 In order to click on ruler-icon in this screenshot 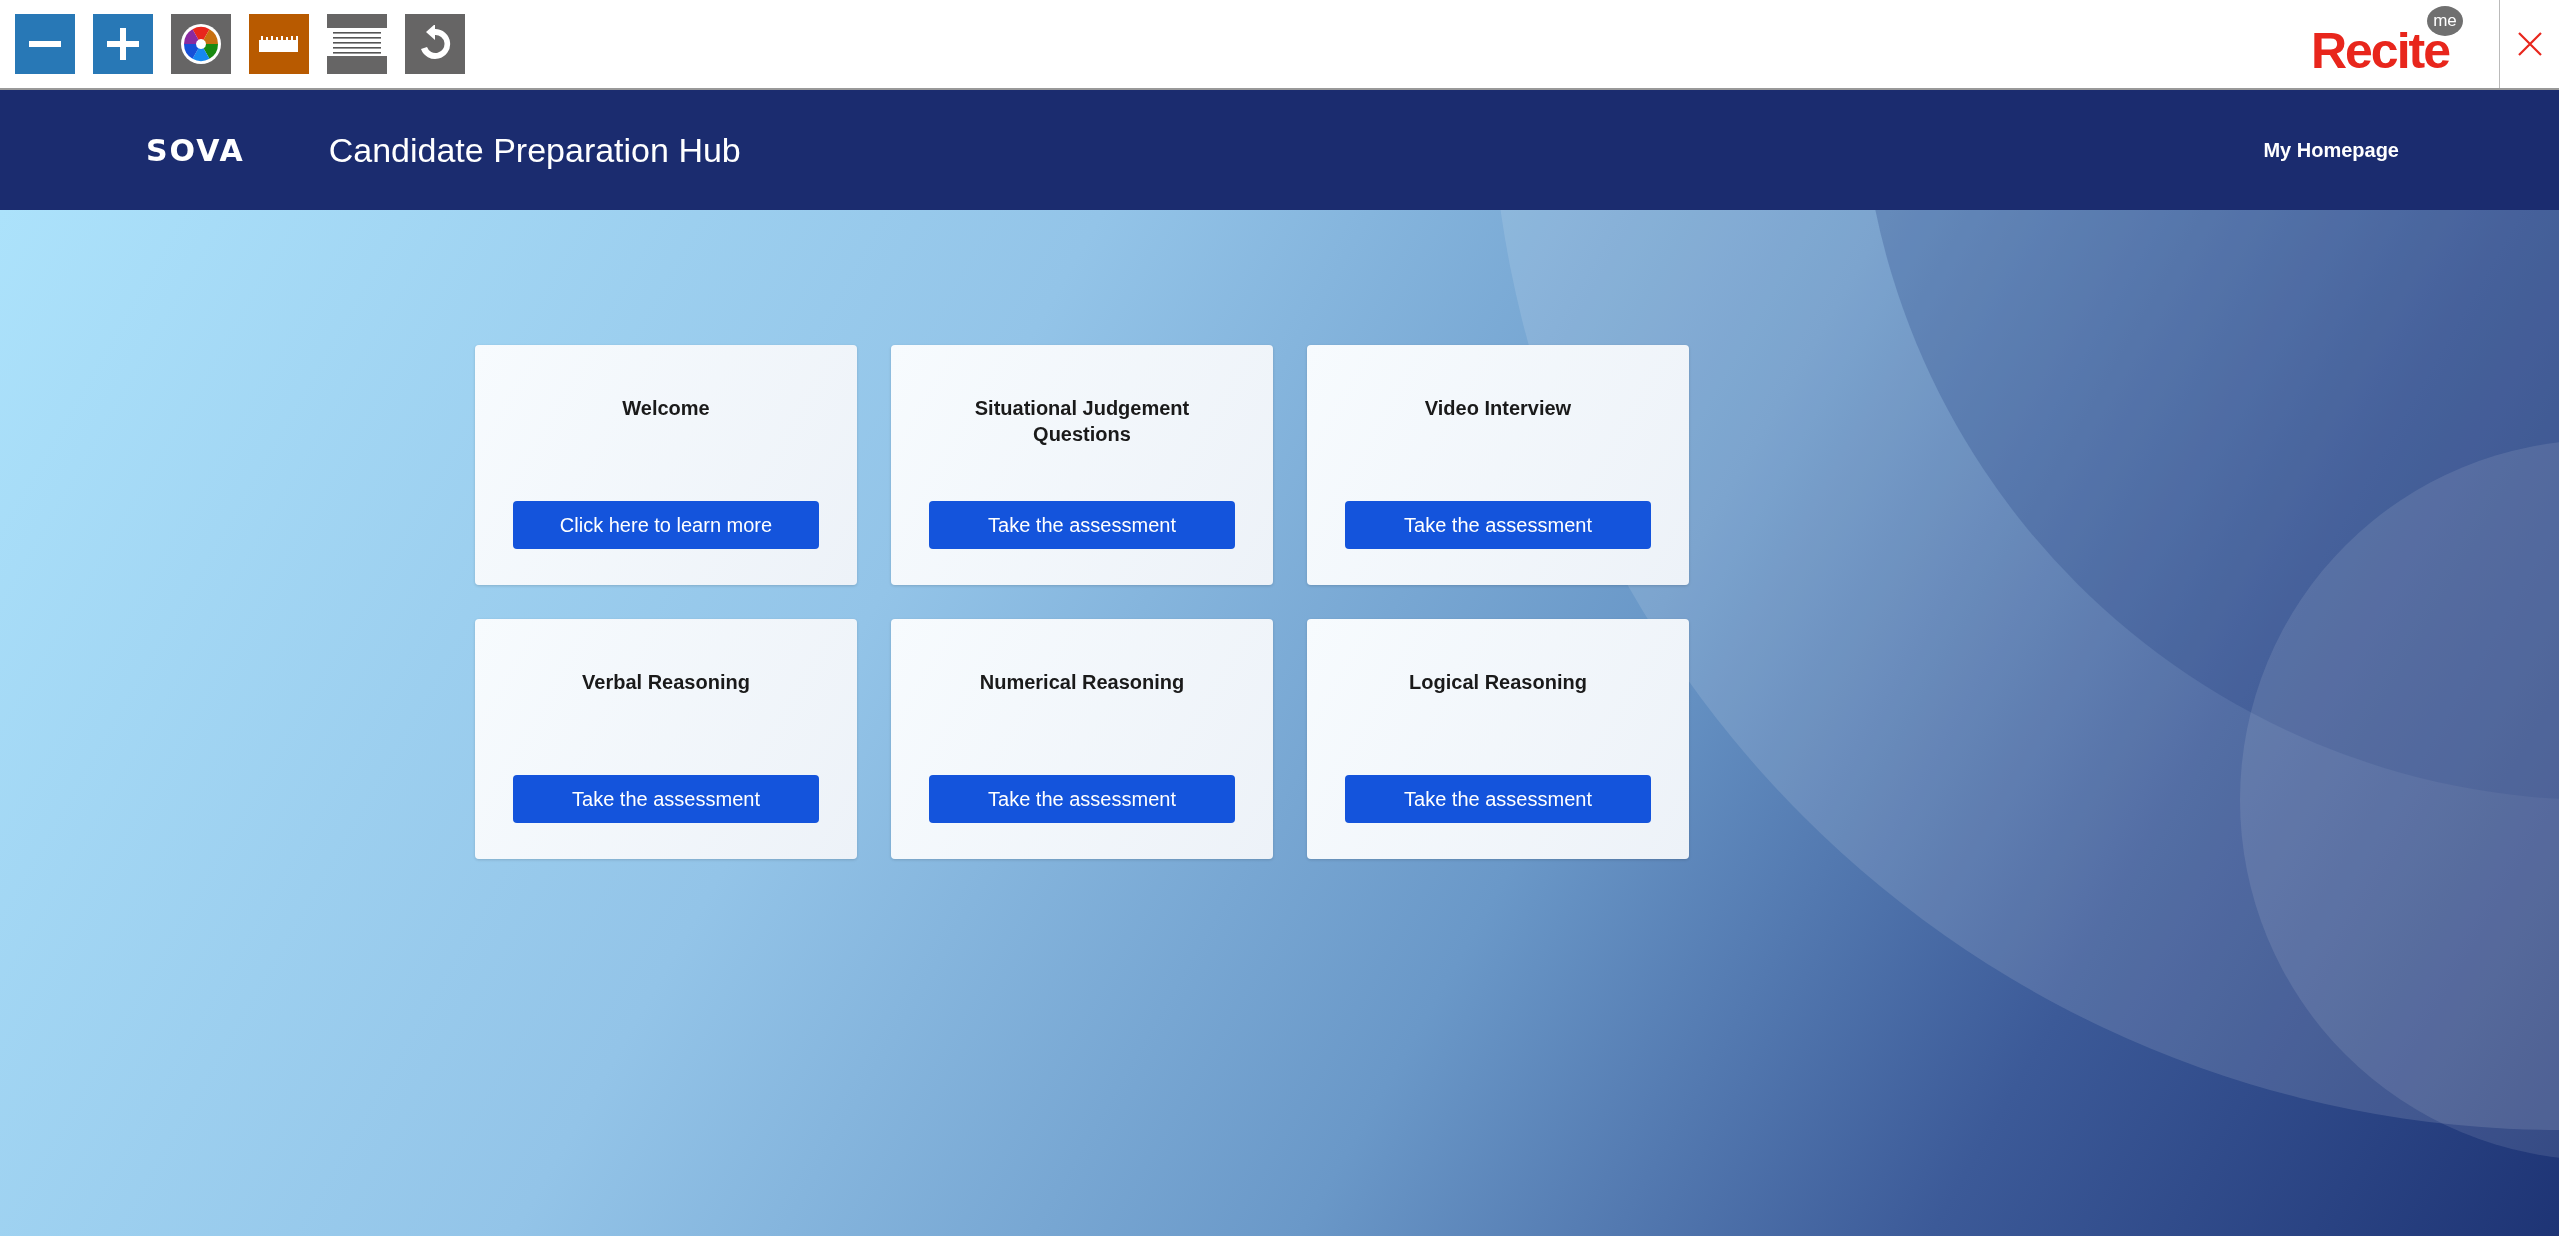, I will do `click(279, 44)`.